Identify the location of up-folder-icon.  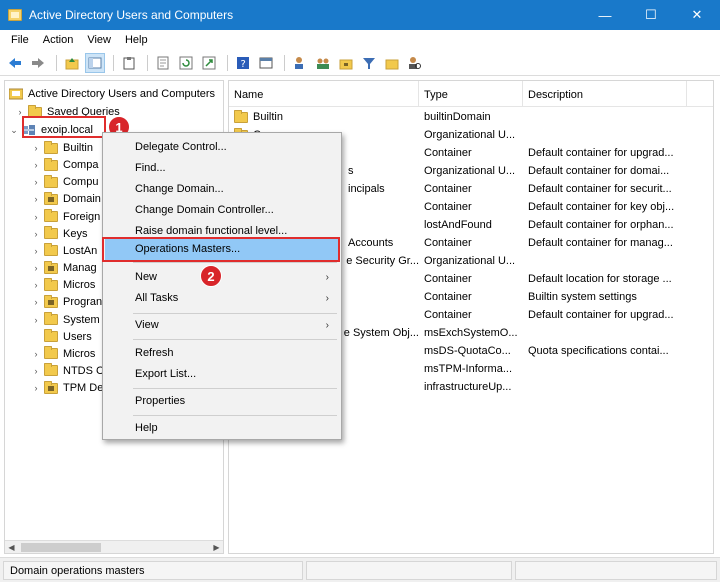
(72, 63).